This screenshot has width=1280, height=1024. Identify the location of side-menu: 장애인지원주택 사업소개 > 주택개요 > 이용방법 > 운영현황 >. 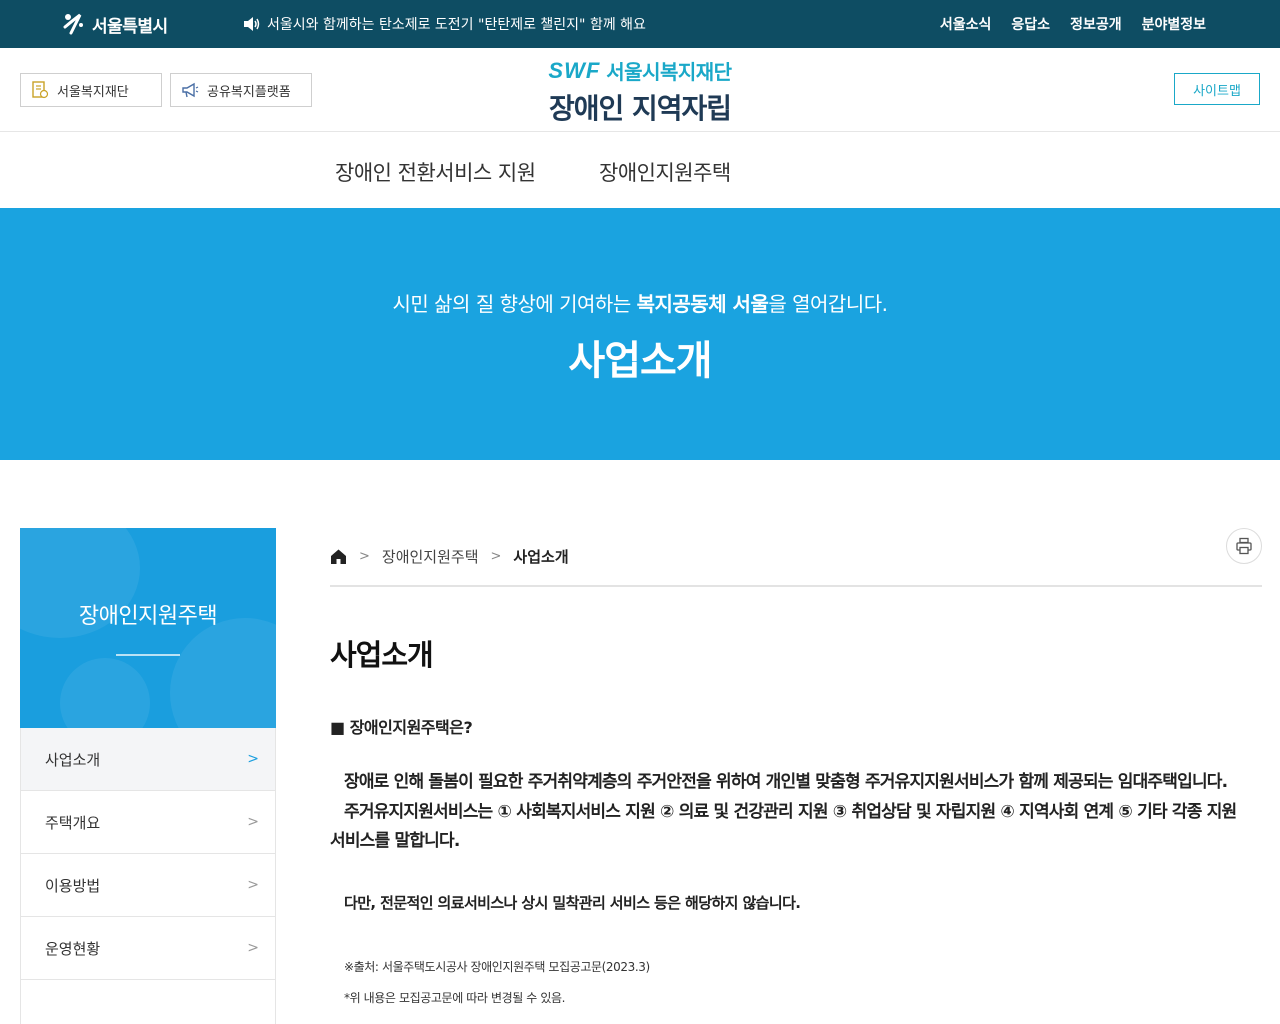
(148, 776).